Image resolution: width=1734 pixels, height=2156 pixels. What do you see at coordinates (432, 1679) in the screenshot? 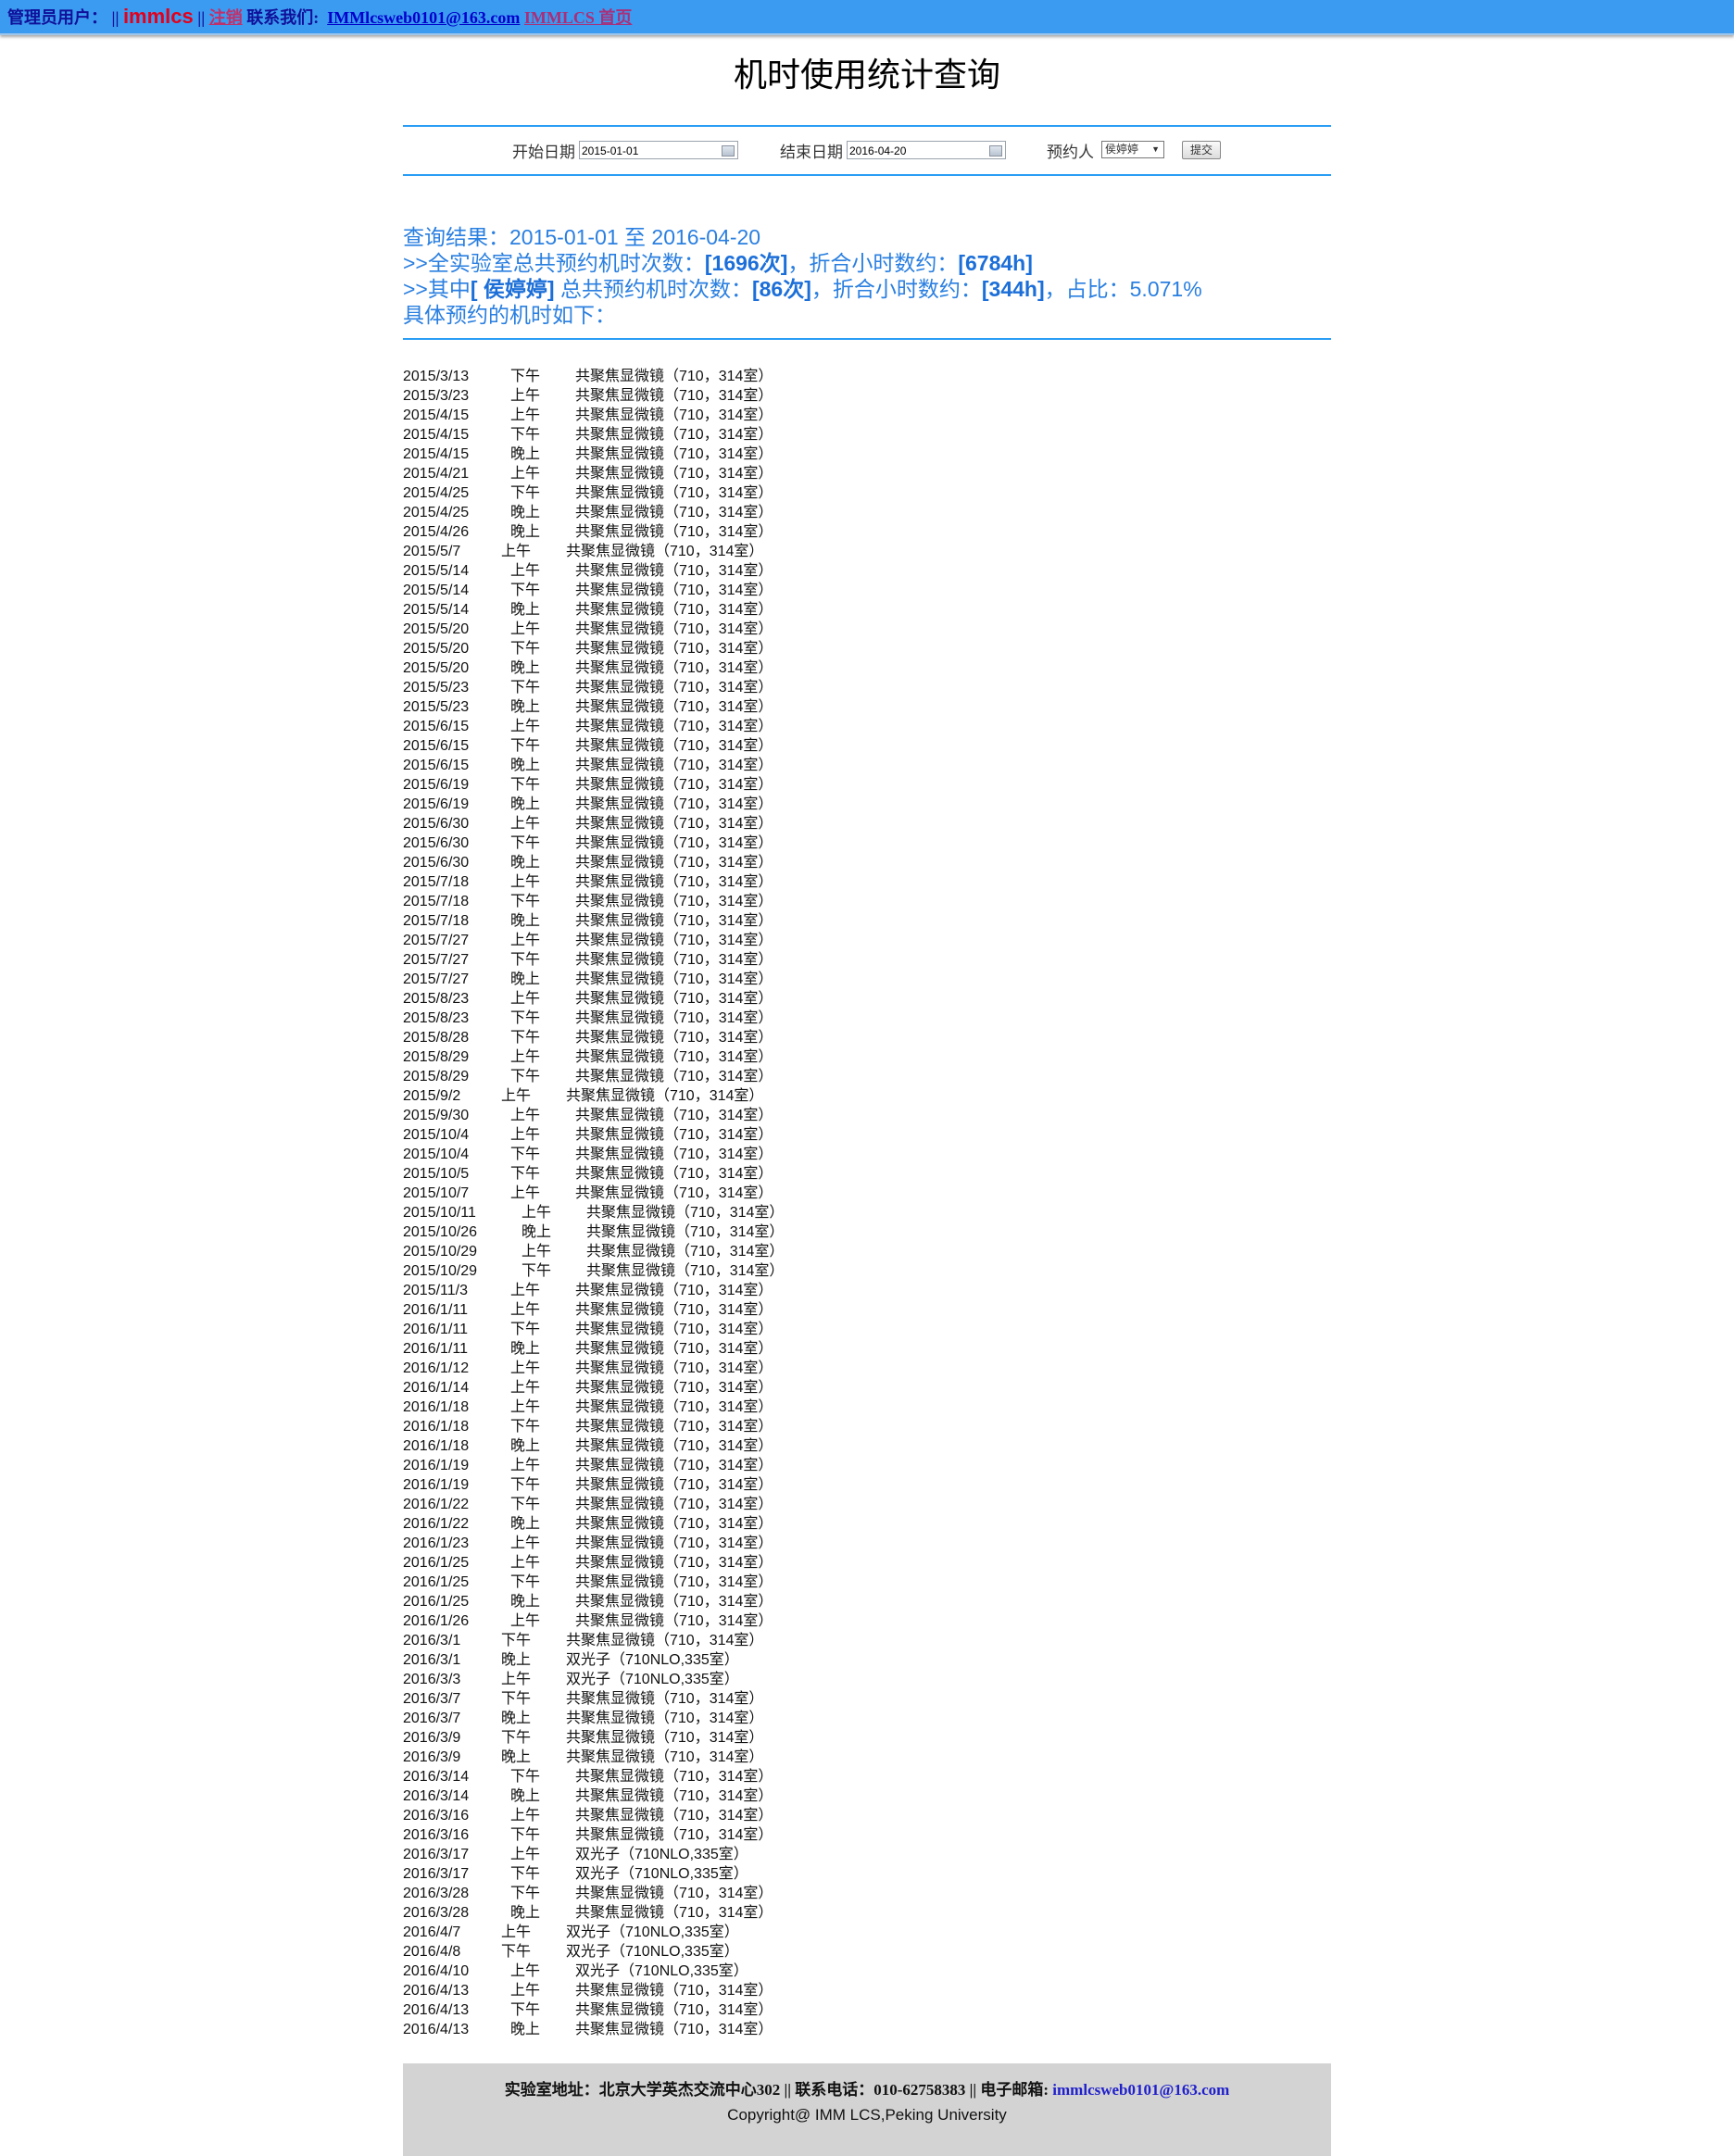
I see `booking-date: 2016/3/3` at bounding box center [432, 1679].